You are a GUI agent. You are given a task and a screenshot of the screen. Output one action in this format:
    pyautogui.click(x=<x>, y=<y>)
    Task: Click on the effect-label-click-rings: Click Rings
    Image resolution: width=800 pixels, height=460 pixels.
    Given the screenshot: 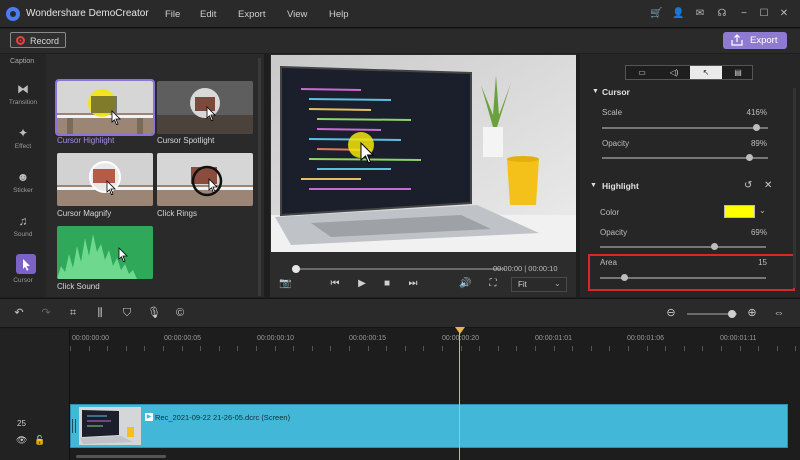 What is the action you would take?
    pyautogui.click(x=177, y=213)
    